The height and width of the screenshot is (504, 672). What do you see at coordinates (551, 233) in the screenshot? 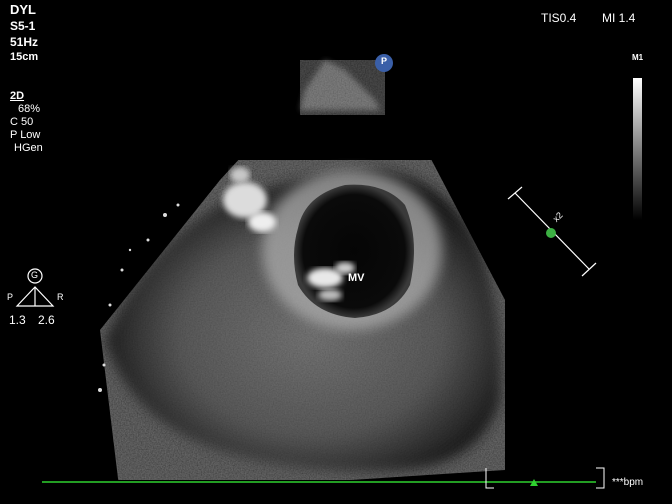
I see `scale-marker-dot` at bounding box center [551, 233].